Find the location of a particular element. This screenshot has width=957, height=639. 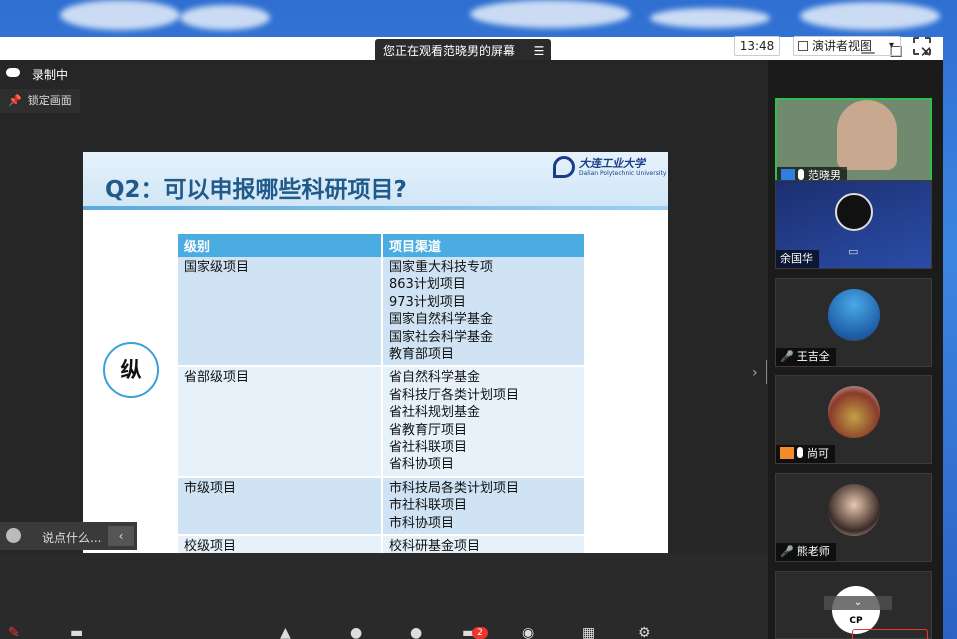

channel-item: 973计划项目 is located at coordinates (427, 302).